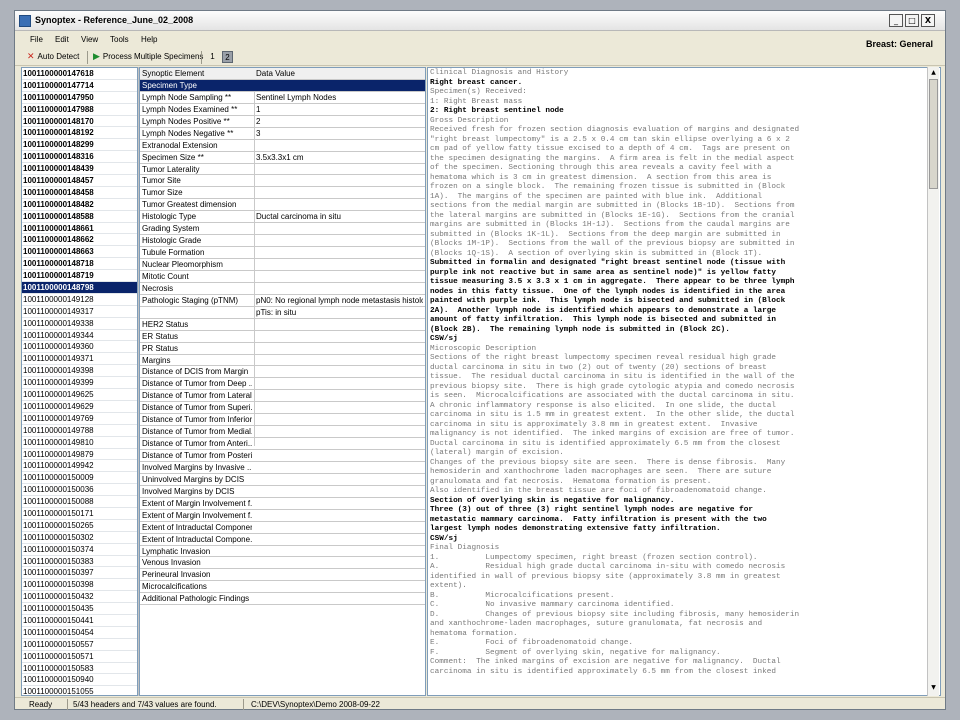 This screenshot has height=720, width=960. What do you see at coordinates (282, 277) in the screenshot?
I see `grid-row: Mitotic Count` at bounding box center [282, 277].